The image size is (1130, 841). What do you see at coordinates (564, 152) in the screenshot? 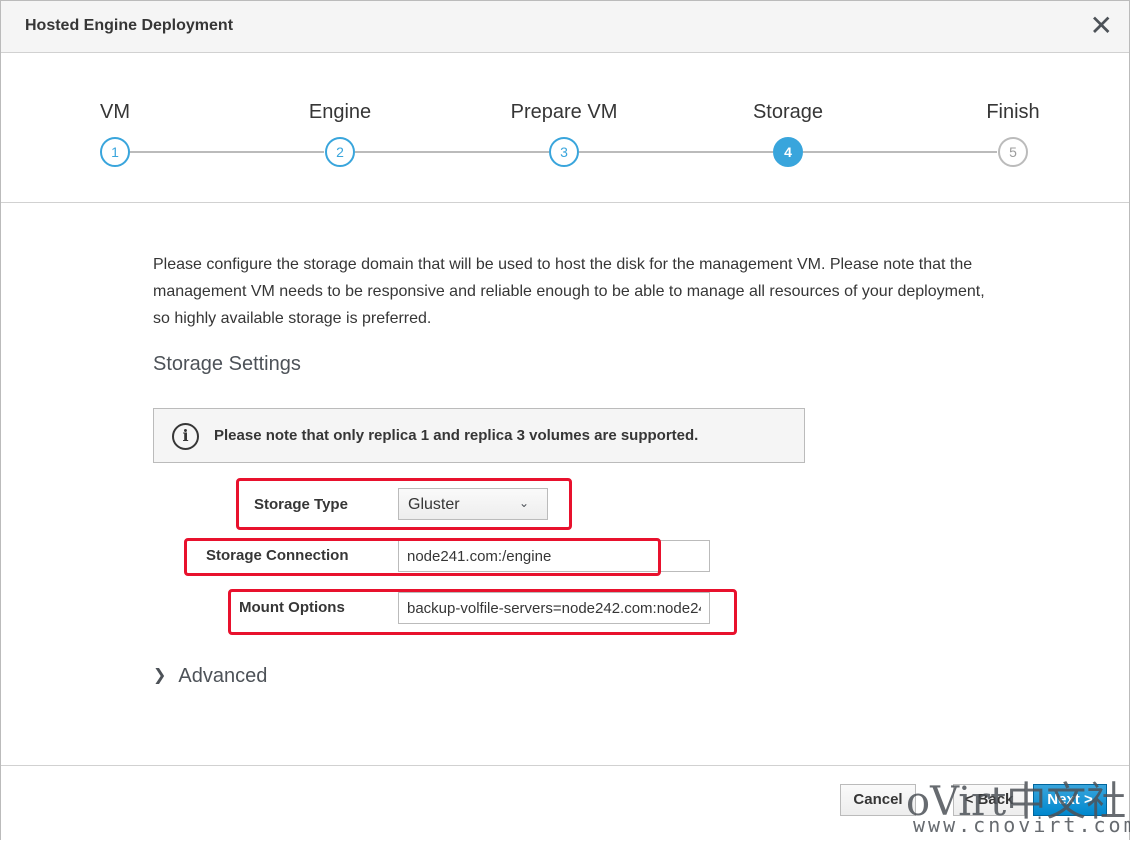
I see `step-3-circle: 3` at bounding box center [564, 152].